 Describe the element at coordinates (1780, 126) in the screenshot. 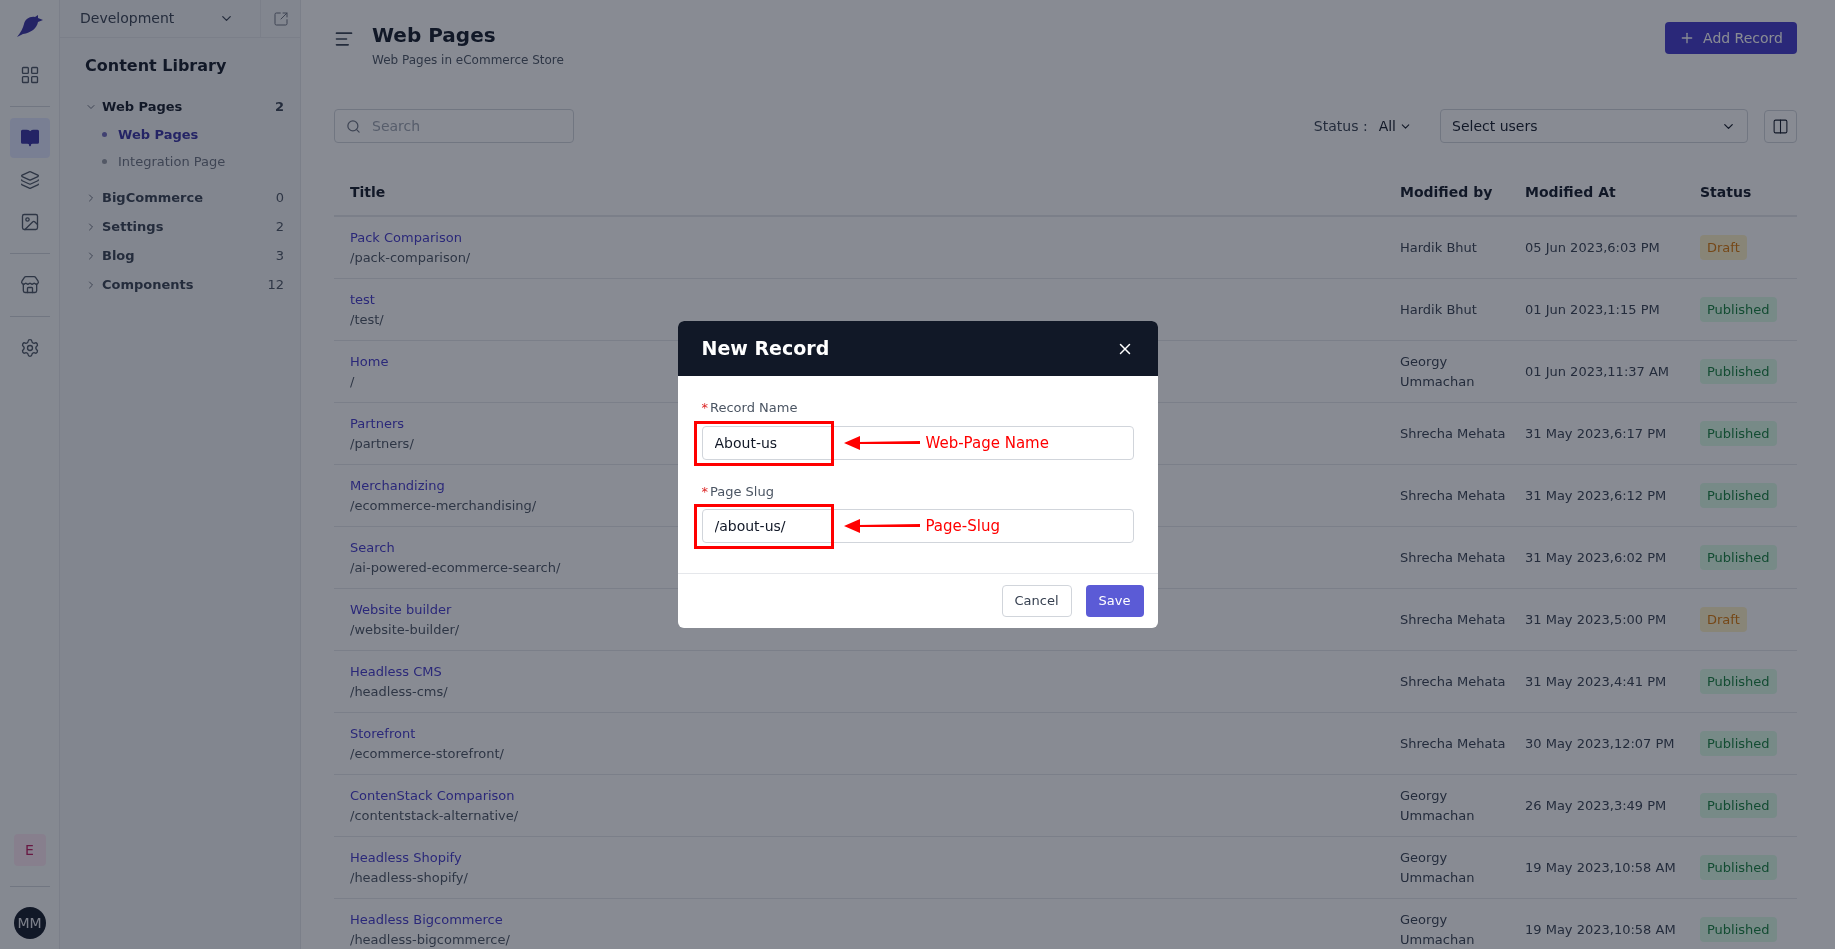

I see `columns-button` at that location.